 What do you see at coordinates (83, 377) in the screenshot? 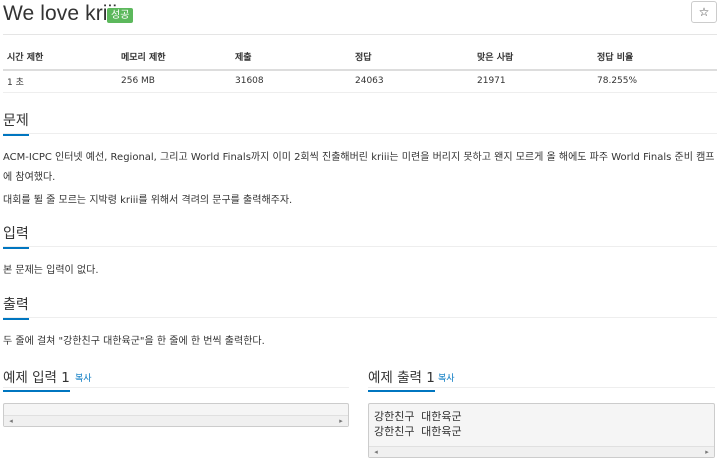
I see `sample-input-copy-button: 복사` at bounding box center [83, 377].